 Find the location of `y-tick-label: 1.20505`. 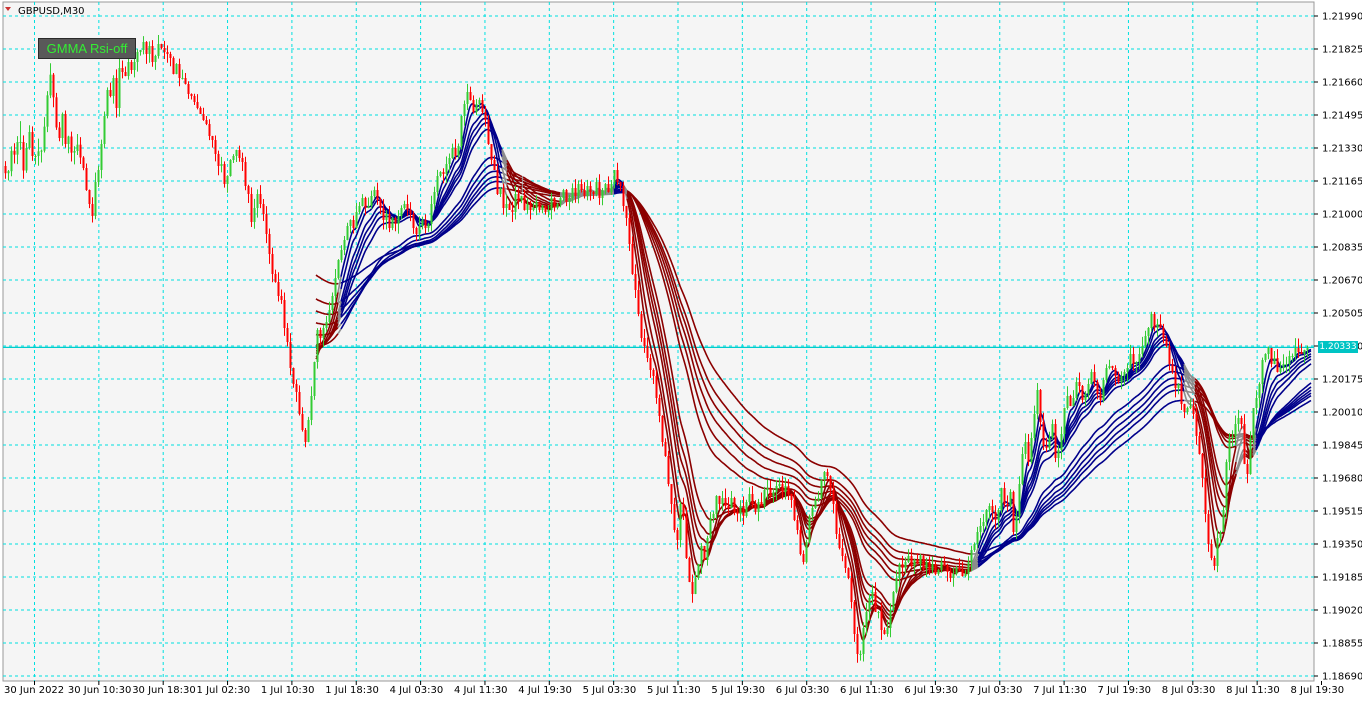

y-tick-label: 1.20505 is located at coordinates (1342, 314).